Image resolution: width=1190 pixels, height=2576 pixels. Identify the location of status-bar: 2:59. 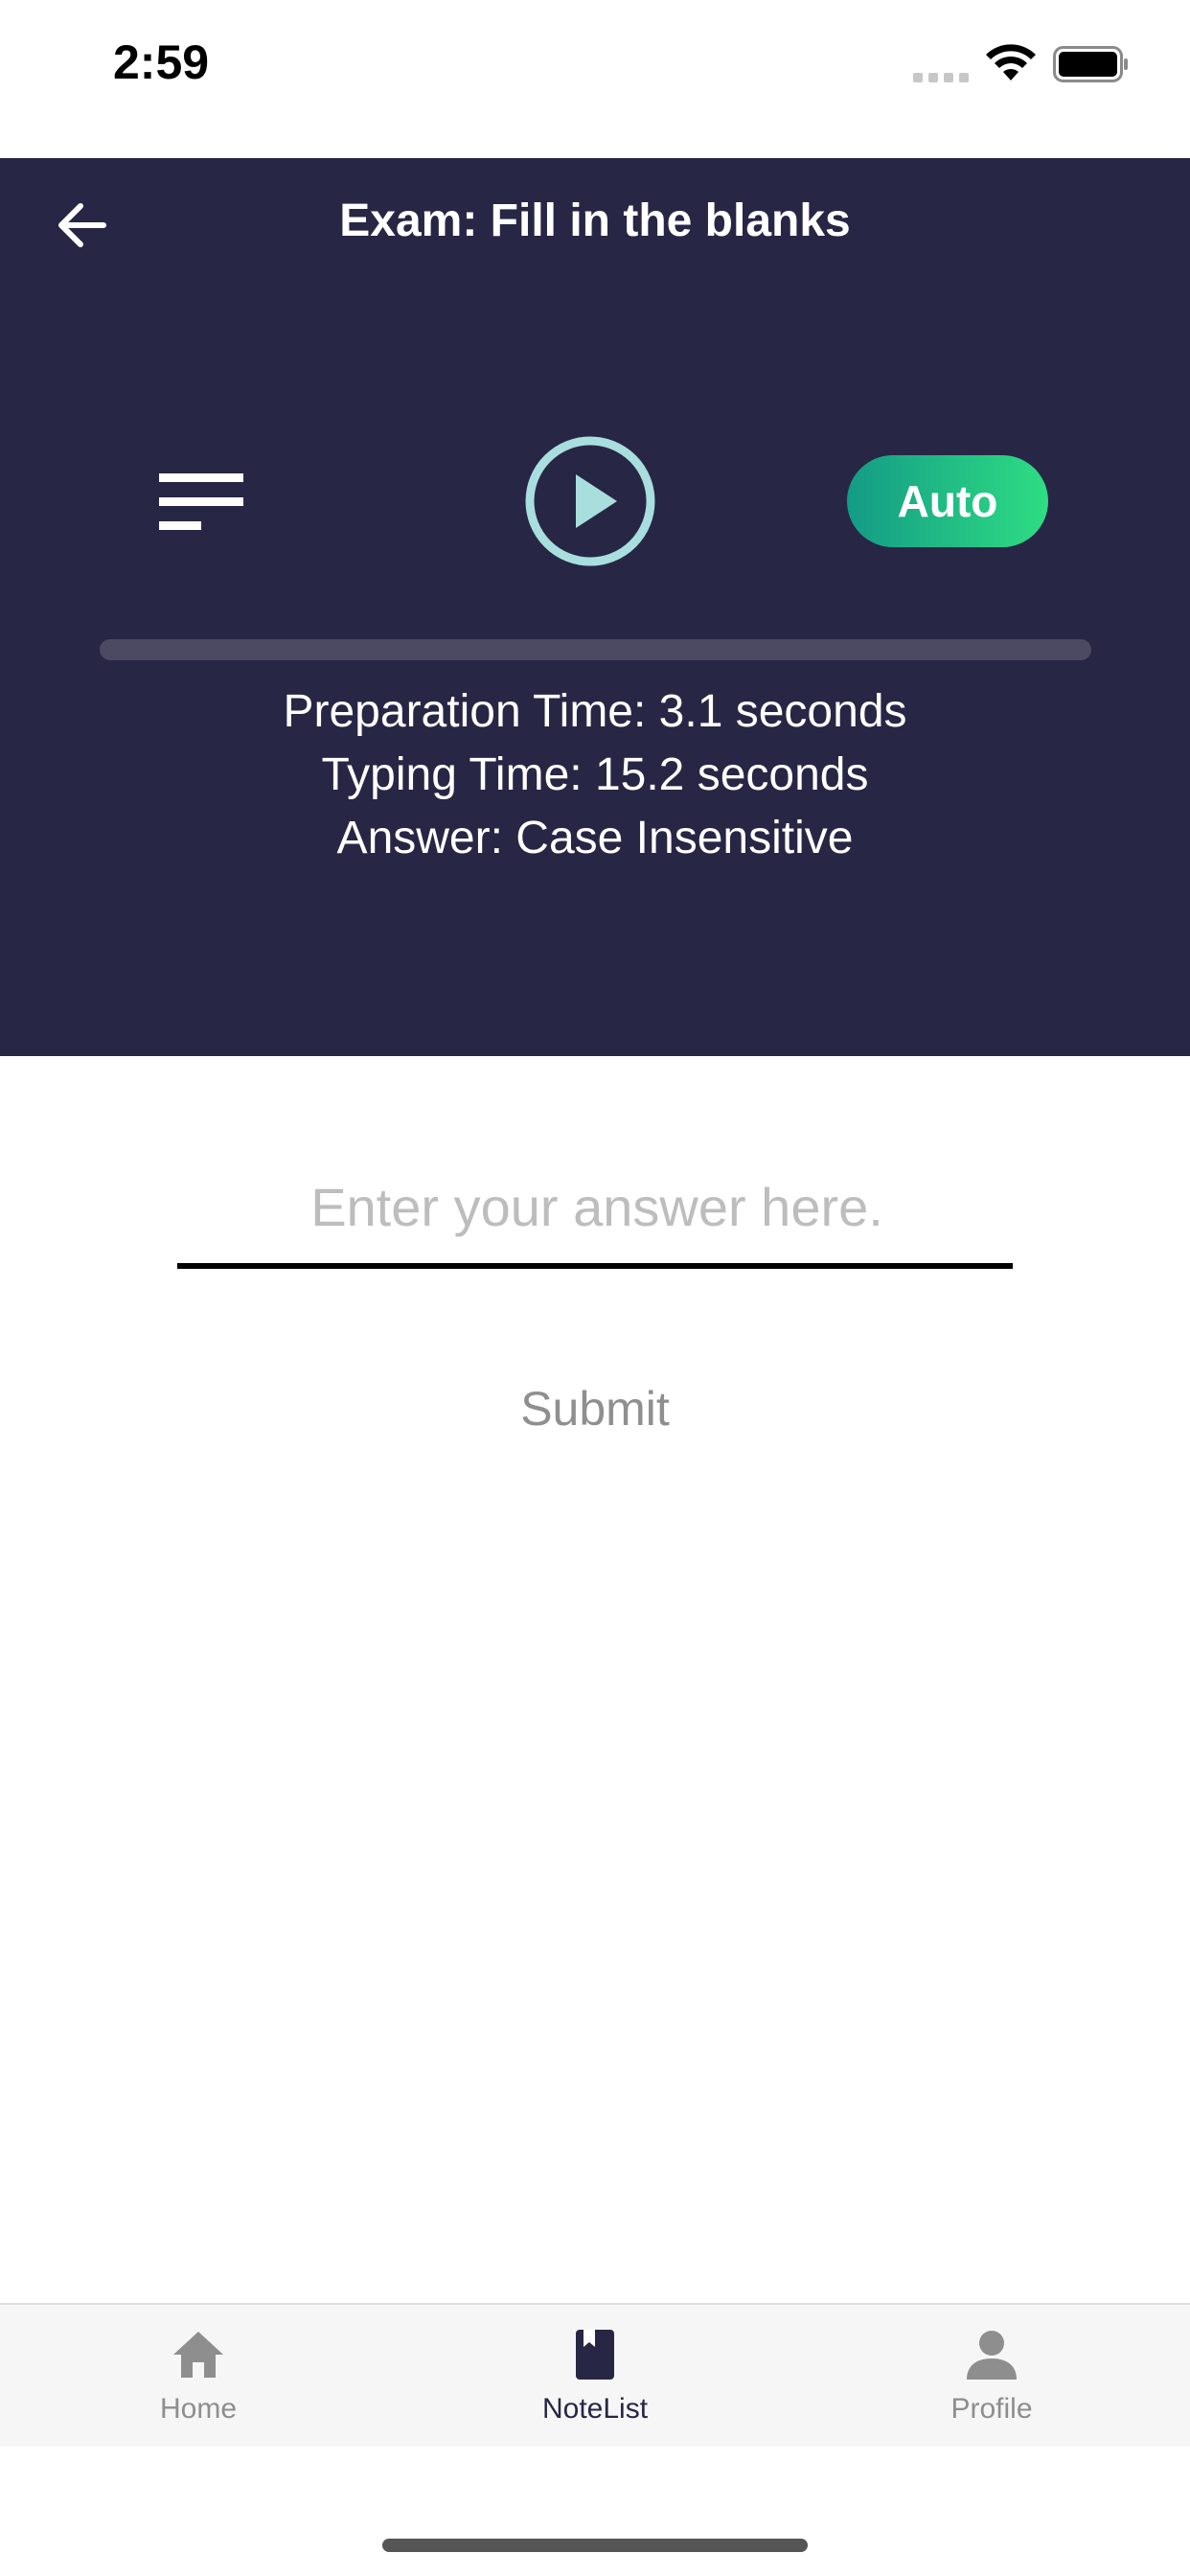
(595, 79).